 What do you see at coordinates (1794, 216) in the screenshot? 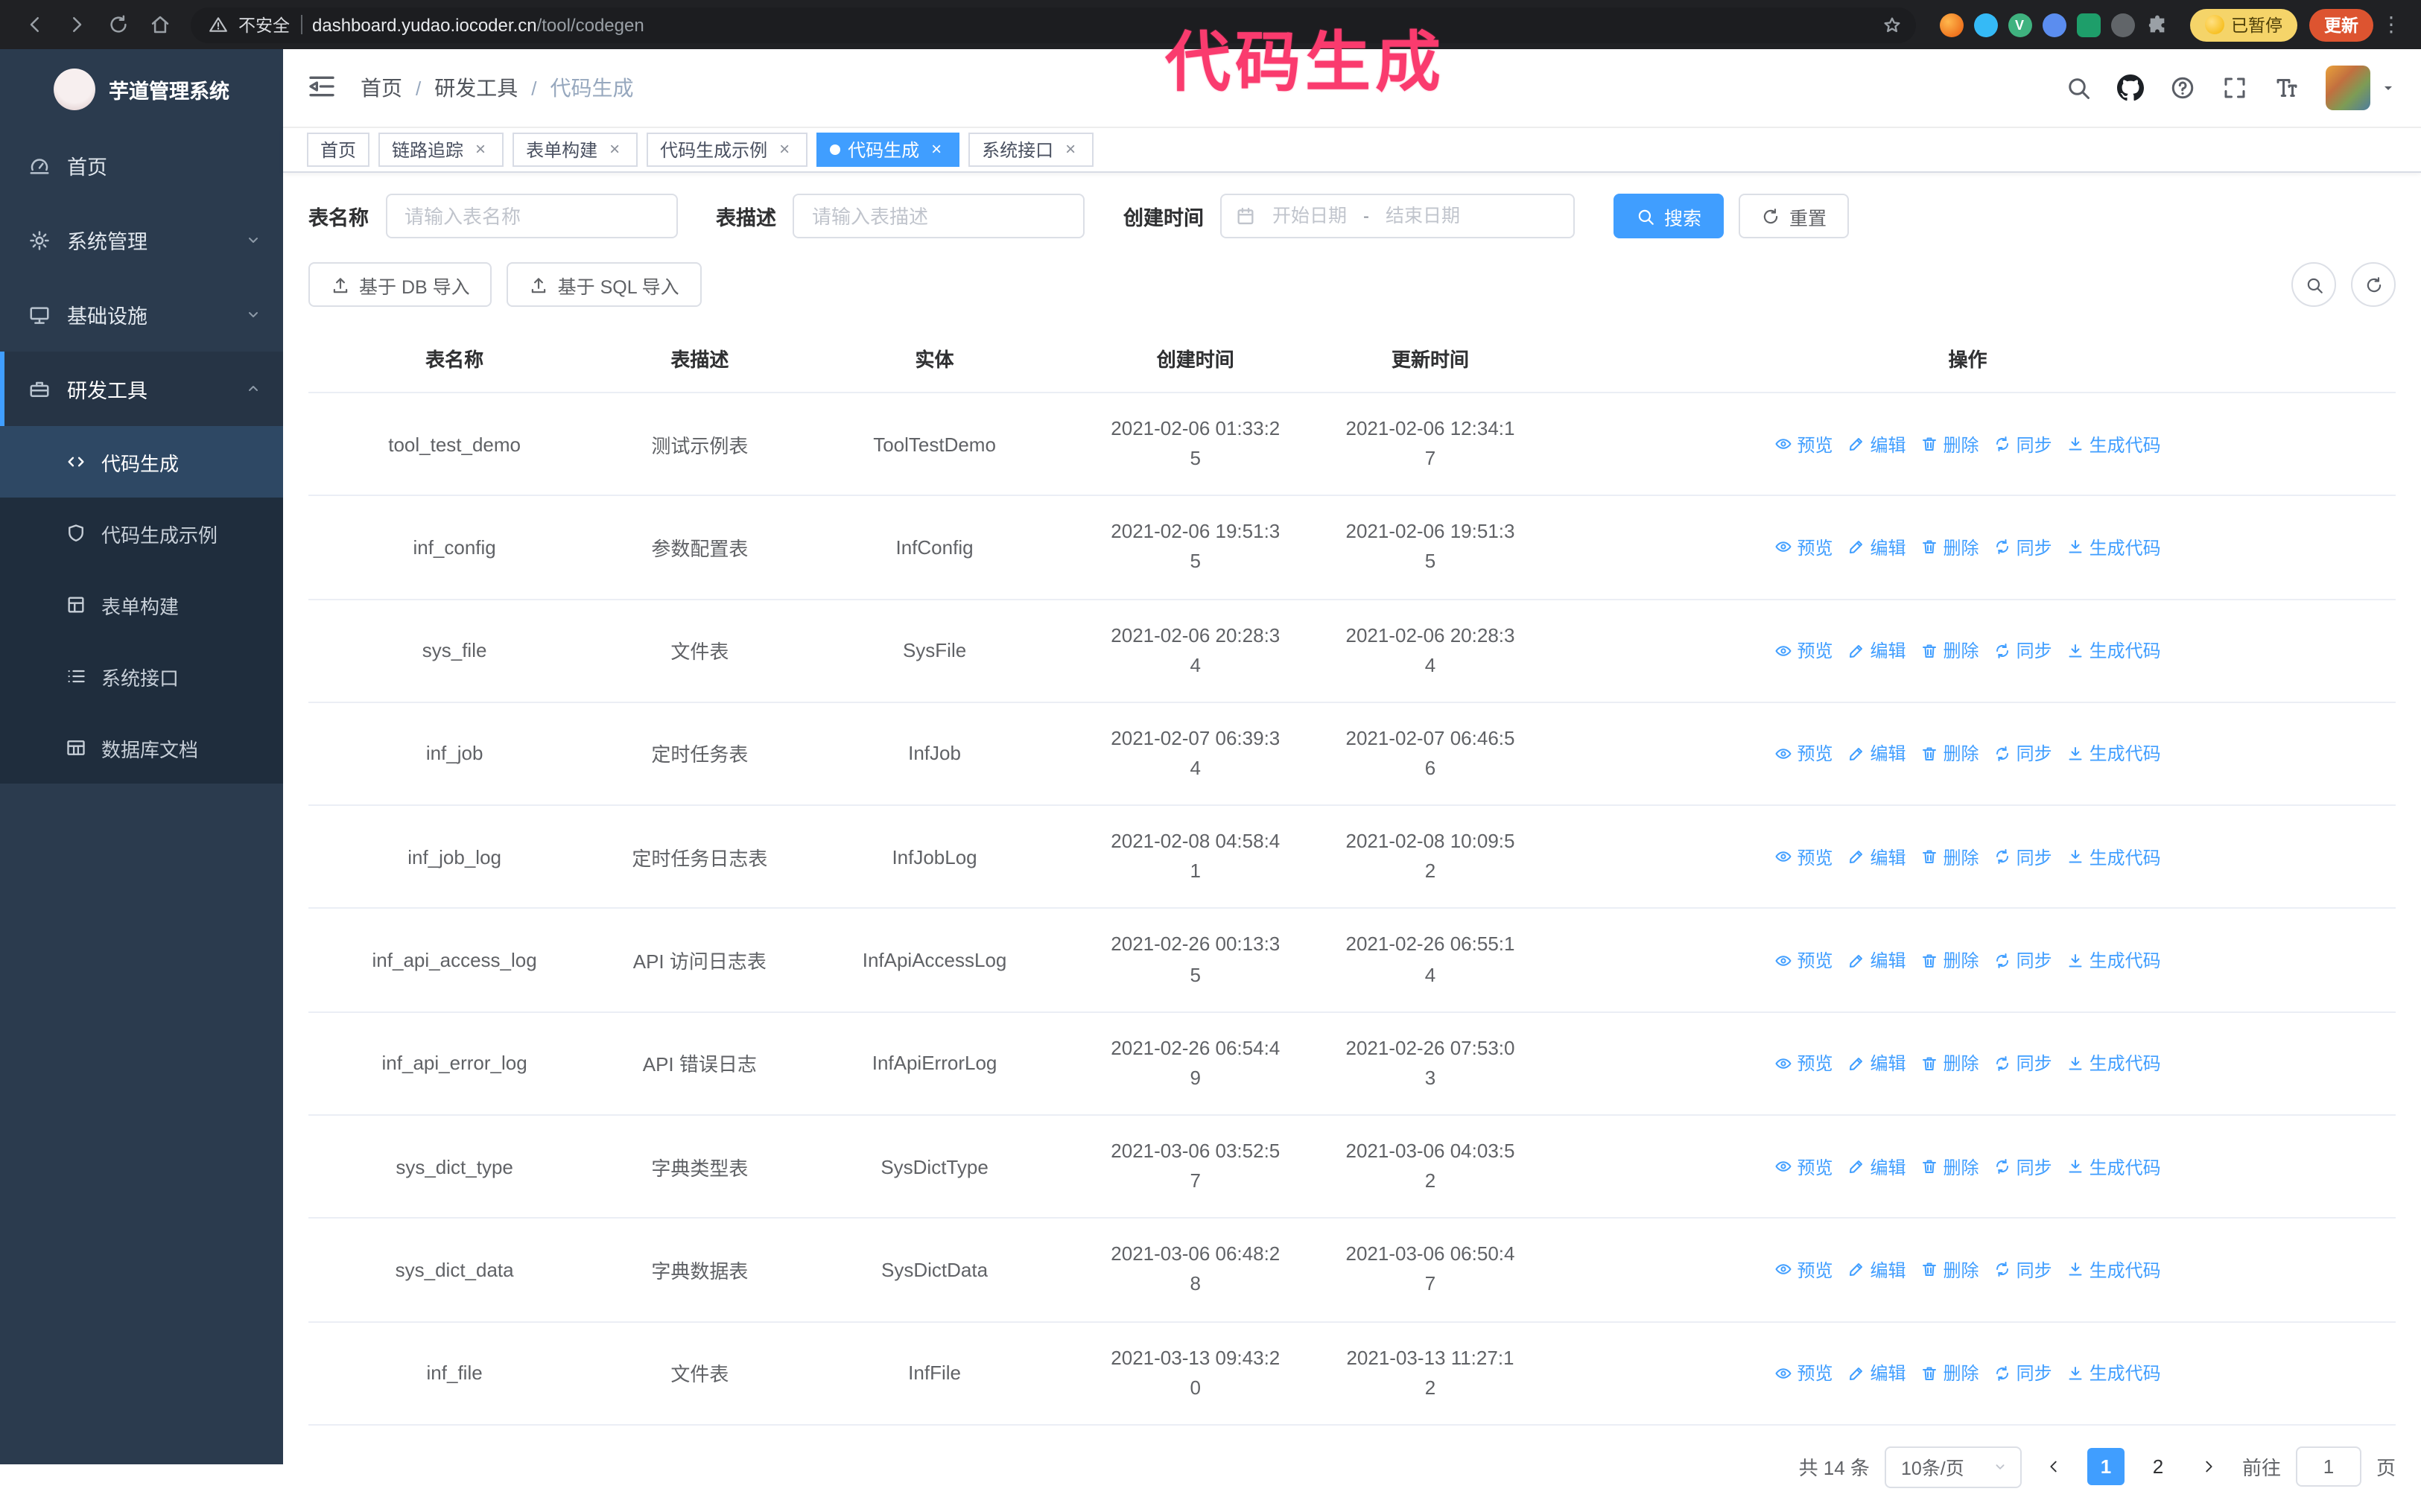
I see `reset-button: 重置` at bounding box center [1794, 216].